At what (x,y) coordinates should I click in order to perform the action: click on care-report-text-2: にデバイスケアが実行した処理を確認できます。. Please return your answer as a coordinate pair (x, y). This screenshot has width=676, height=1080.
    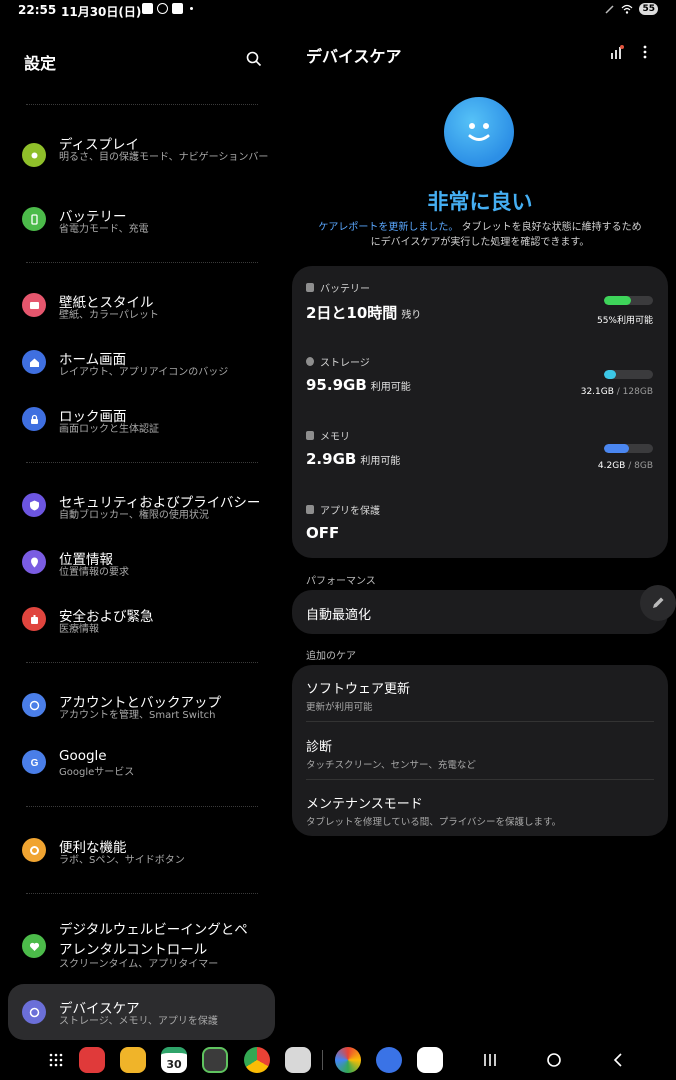
    Looking at the image, I should click on (480, 242).